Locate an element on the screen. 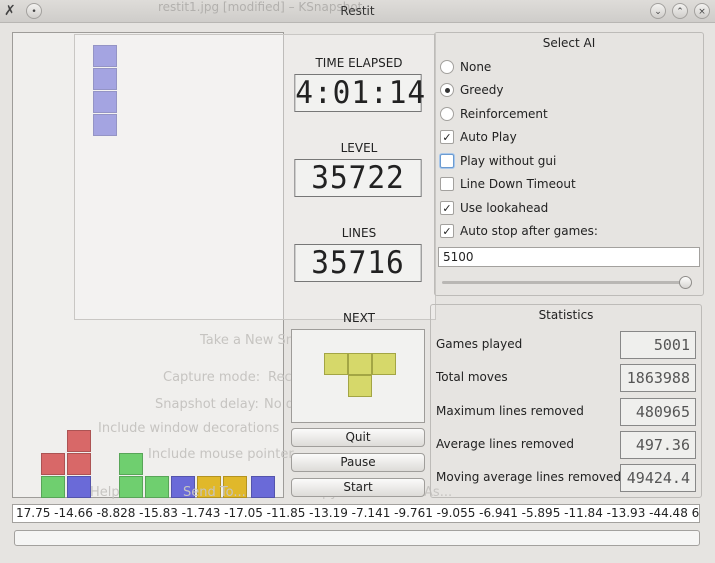 This screenshot has height=563, width=715. lines-display: 35716 is located at coordinates (358, 263).